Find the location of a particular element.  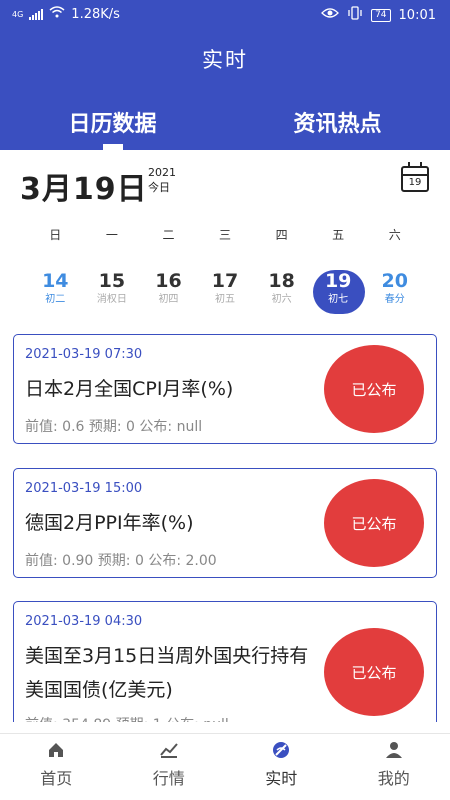

weekday-label: 日 is located at coordinates (55, 235).